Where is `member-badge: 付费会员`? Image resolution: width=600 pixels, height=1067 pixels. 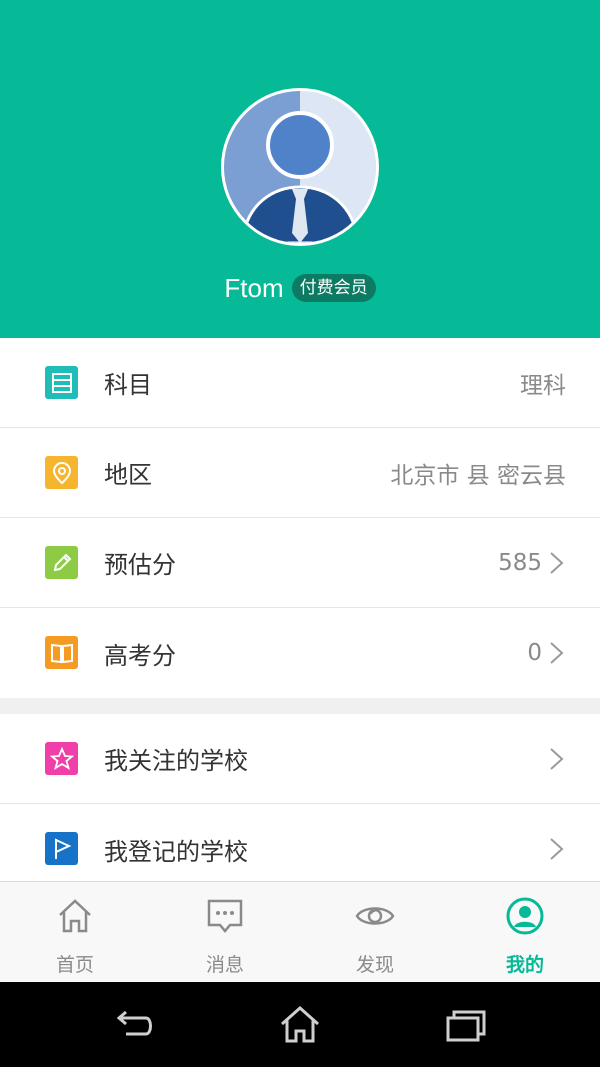 member-badge: 付费会员 is located at coordinates (333, 288).